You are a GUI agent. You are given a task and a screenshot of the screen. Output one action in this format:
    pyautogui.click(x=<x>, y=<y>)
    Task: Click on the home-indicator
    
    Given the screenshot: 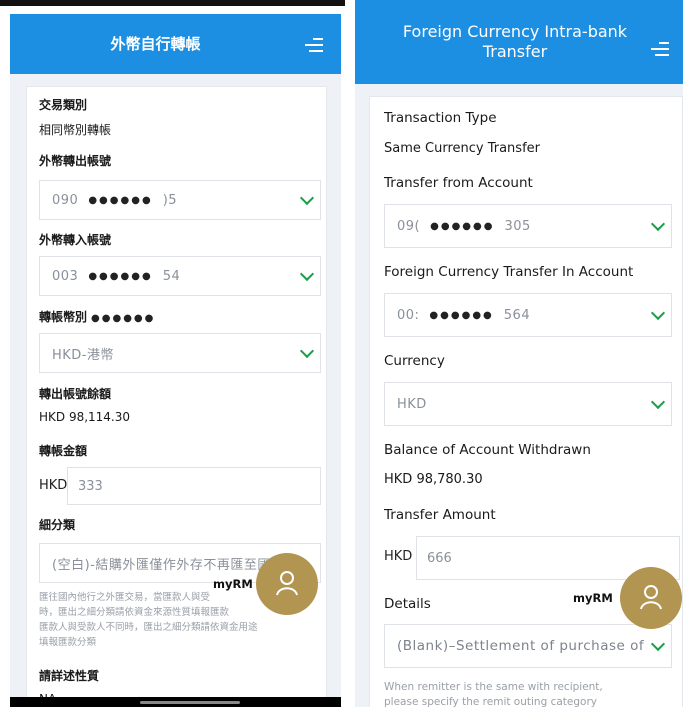 What is the action you would take?
    pyautogui.click(x=190, y=702)
    